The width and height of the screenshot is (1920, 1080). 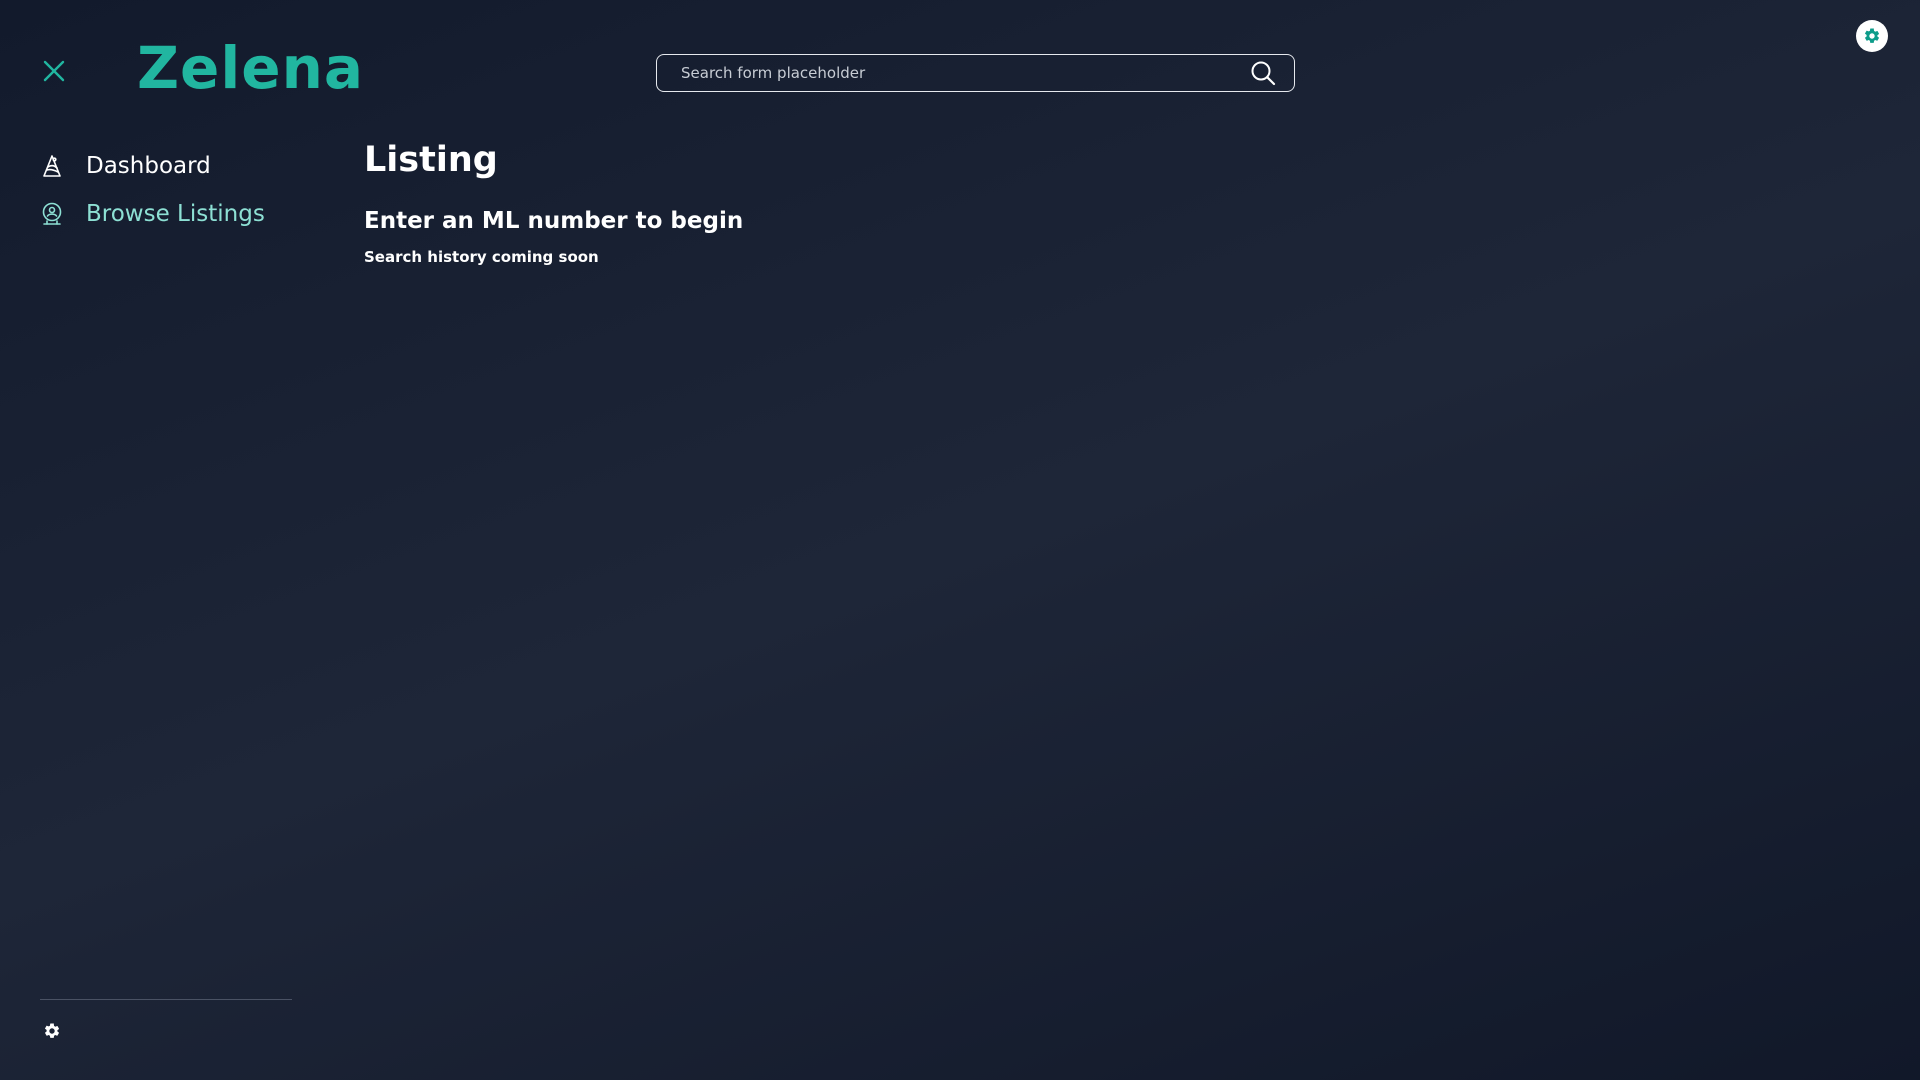 I want to click on app-logo: Zelena, so click(x=250, y=68).